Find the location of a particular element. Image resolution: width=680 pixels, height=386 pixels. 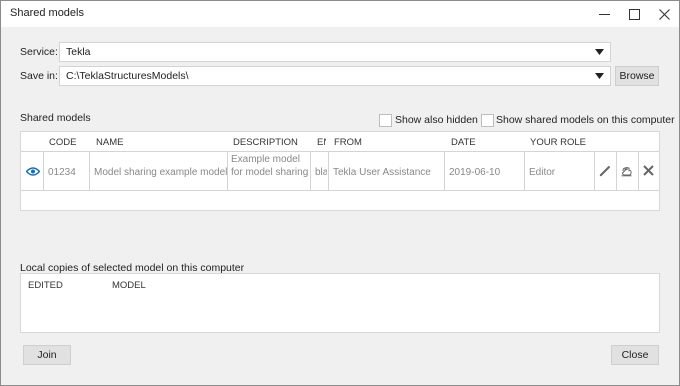

column-header-edited: EDITED is located at coordinates (45, 285).